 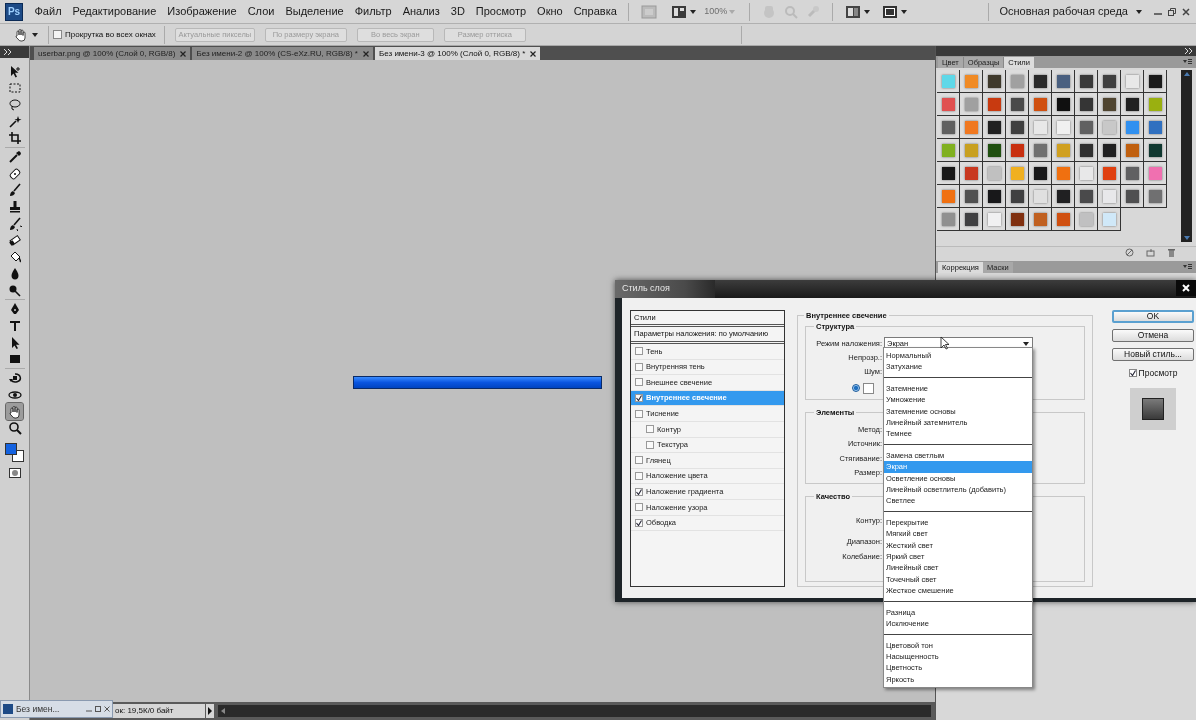 What do you see at coordinates (501, 11) in the screenshot?
I see `menu-item: Просмотр` at bounding box center [501, 11].